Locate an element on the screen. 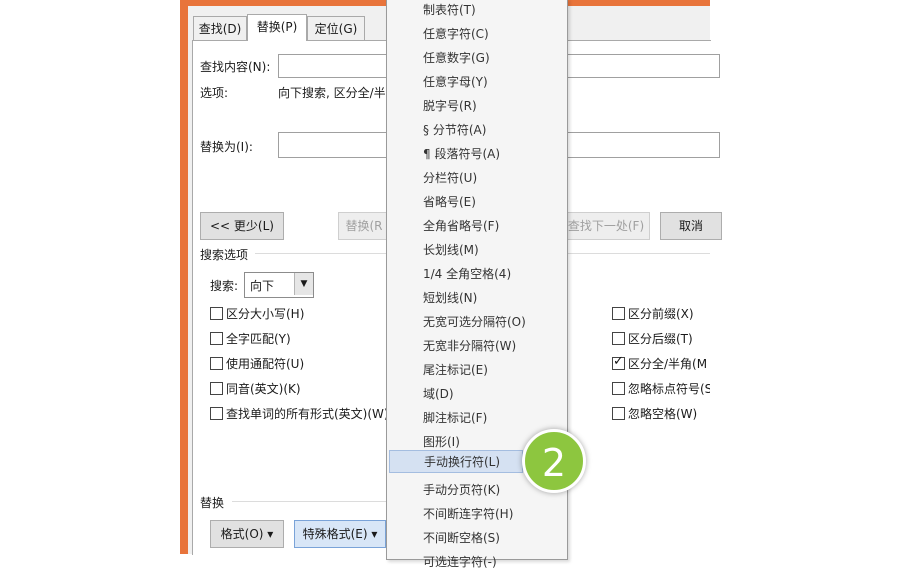  tab-find: 查找(D) is located at coordinates (220, 28).